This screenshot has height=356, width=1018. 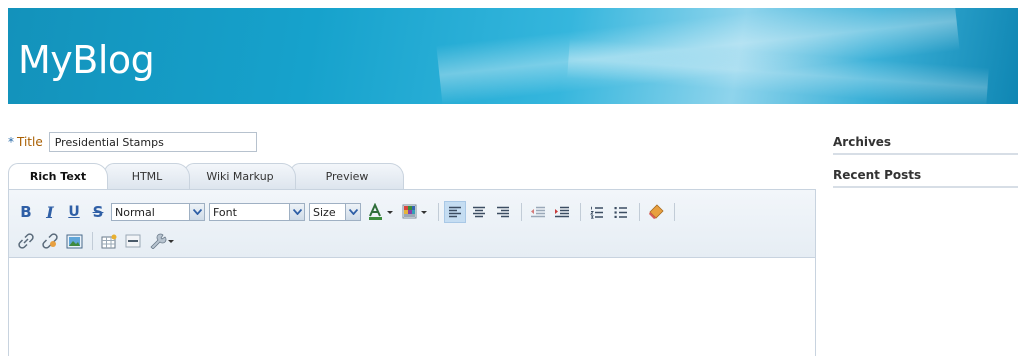 I want to click on bullet-list-button, so click(x=621, y=212).